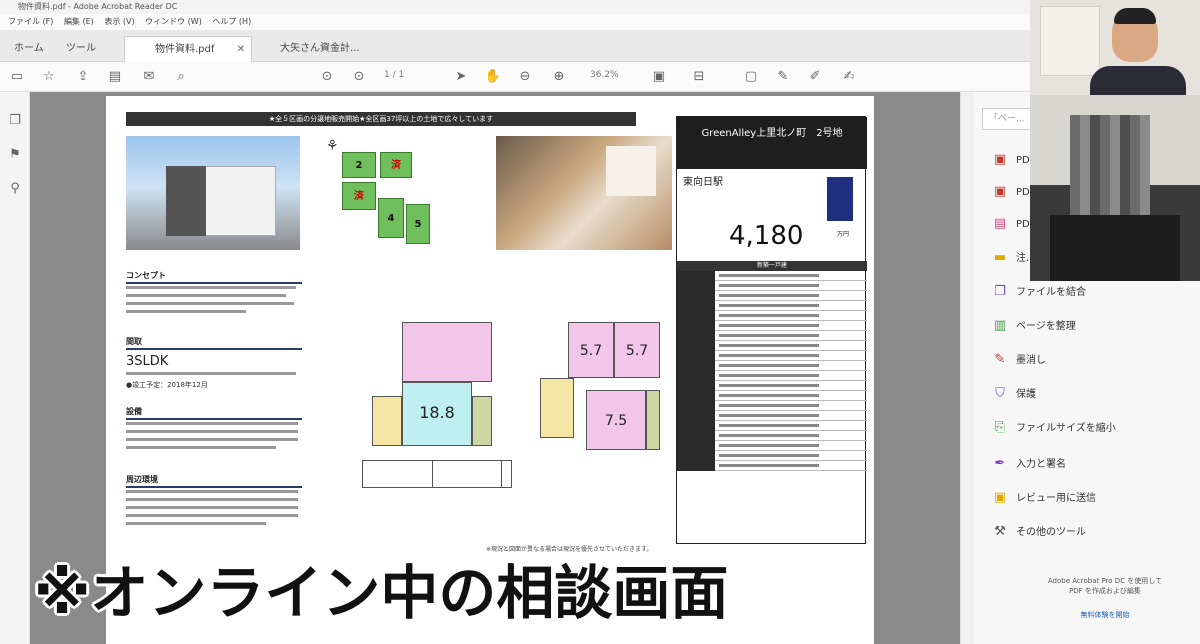  I want to click on plot-sold-1: 済, so click(396, 165).